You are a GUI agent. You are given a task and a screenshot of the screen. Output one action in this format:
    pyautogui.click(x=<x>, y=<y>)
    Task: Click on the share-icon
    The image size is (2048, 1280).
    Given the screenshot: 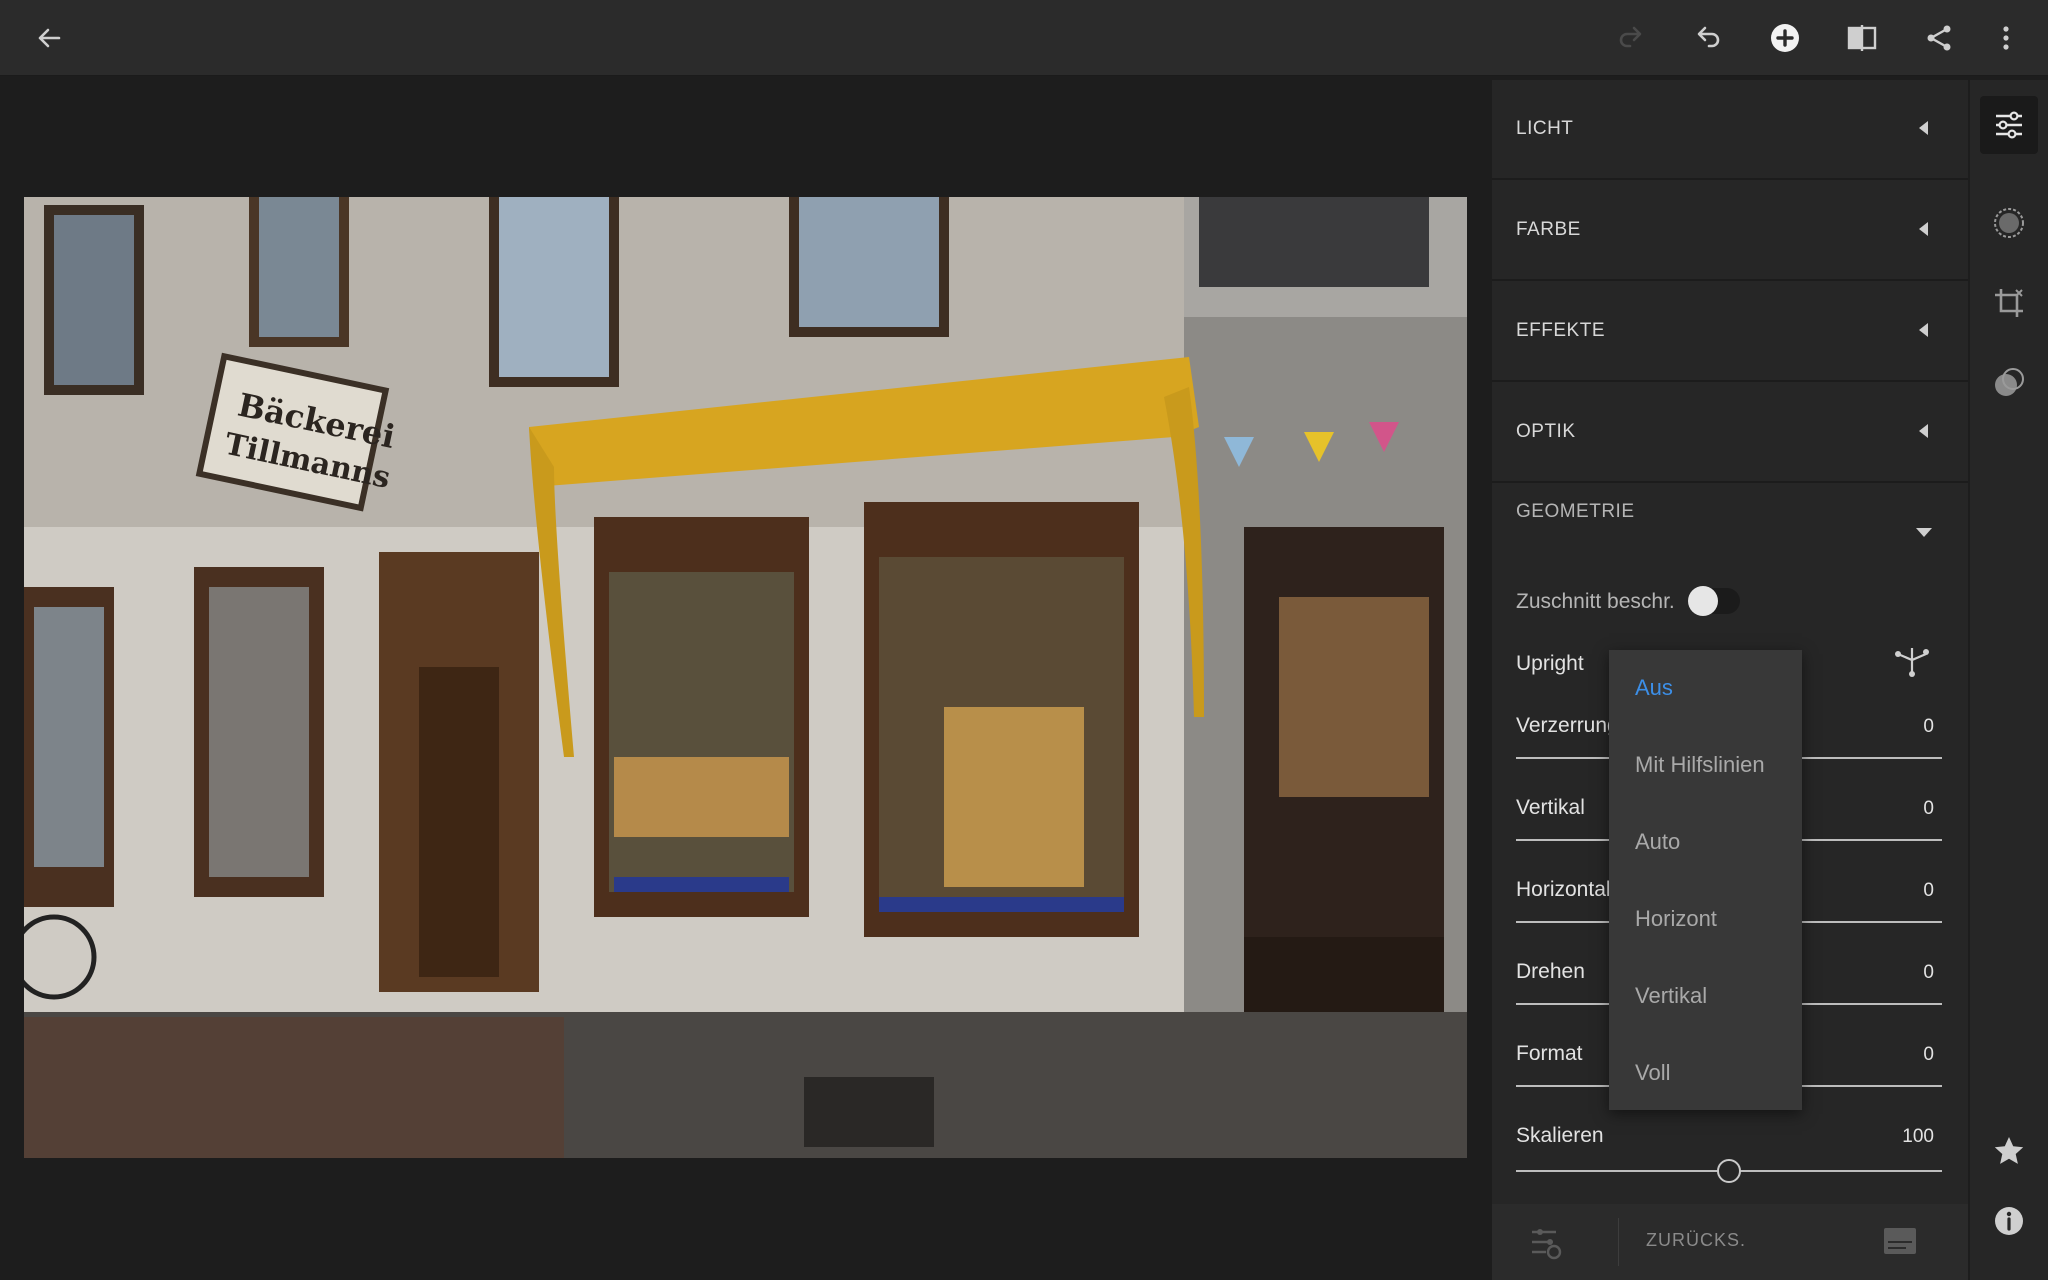 What is the action you would take?
    pyautogui.click(x=1939, y=38)
    